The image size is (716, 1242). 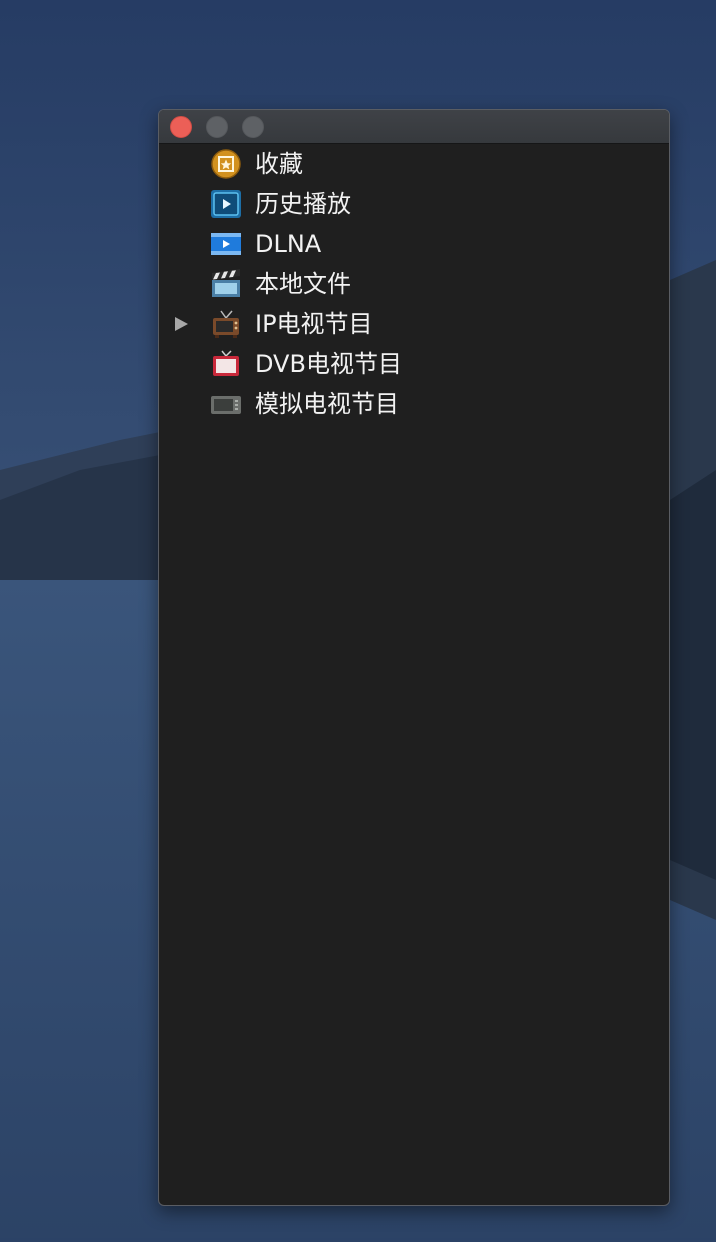 I want to click on sidebar-item-favorites: 收藏, so click(x=414, y=164).